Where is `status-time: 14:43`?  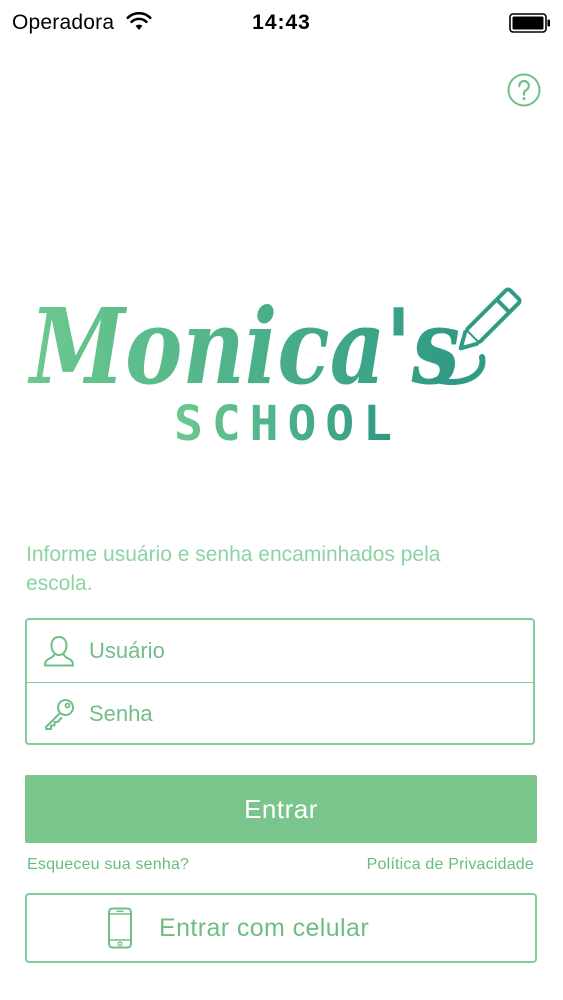
status-time: 14:43 is located at coordinates (281, 22).